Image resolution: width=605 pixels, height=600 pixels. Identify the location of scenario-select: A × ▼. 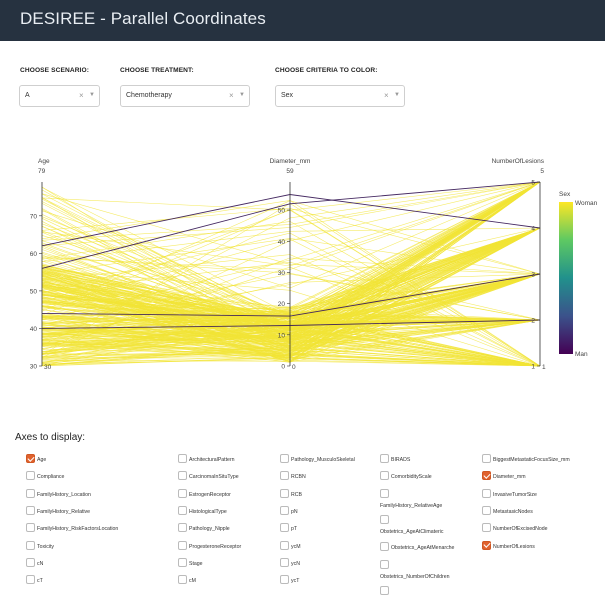
(59, 96).